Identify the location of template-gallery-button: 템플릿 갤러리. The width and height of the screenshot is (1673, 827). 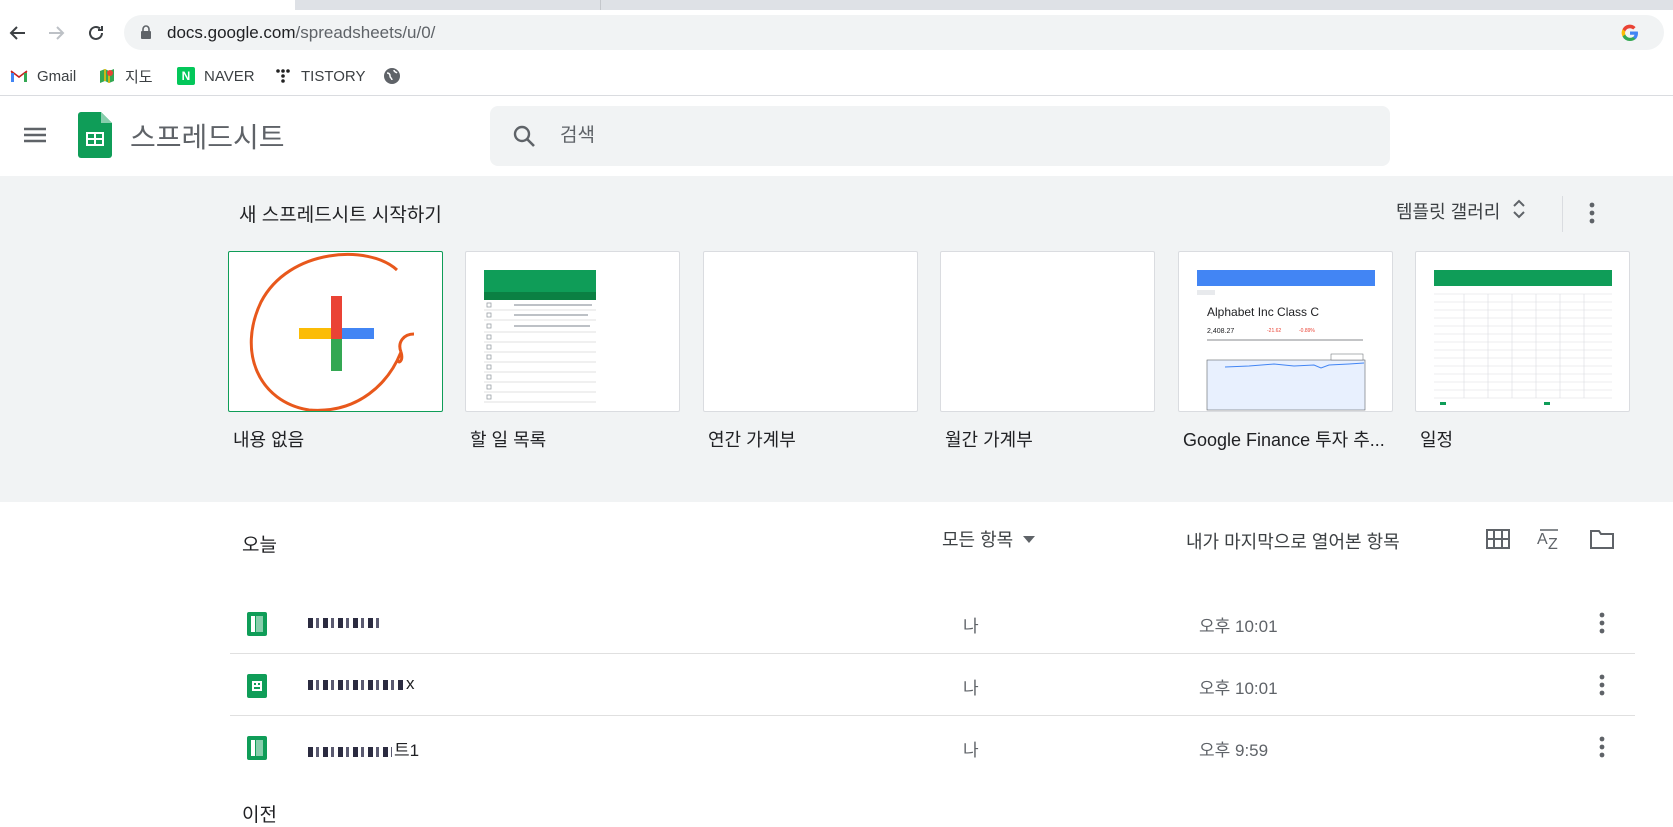
(1461, 211).